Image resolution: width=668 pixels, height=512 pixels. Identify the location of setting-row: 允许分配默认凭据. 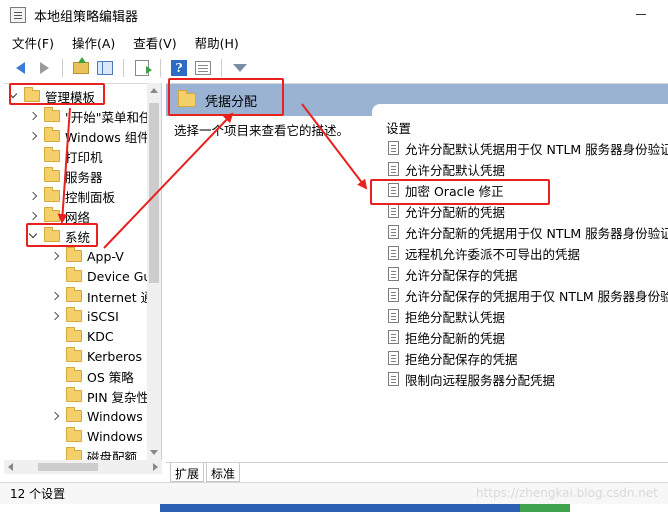
(446, 169).